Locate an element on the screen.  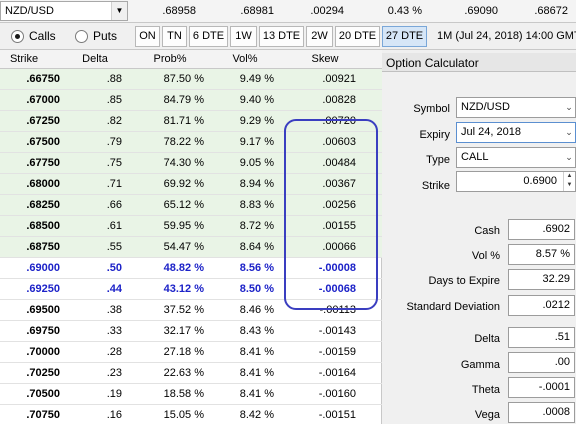
column-header-prob: Prob% is located at coordinates (170, 59).